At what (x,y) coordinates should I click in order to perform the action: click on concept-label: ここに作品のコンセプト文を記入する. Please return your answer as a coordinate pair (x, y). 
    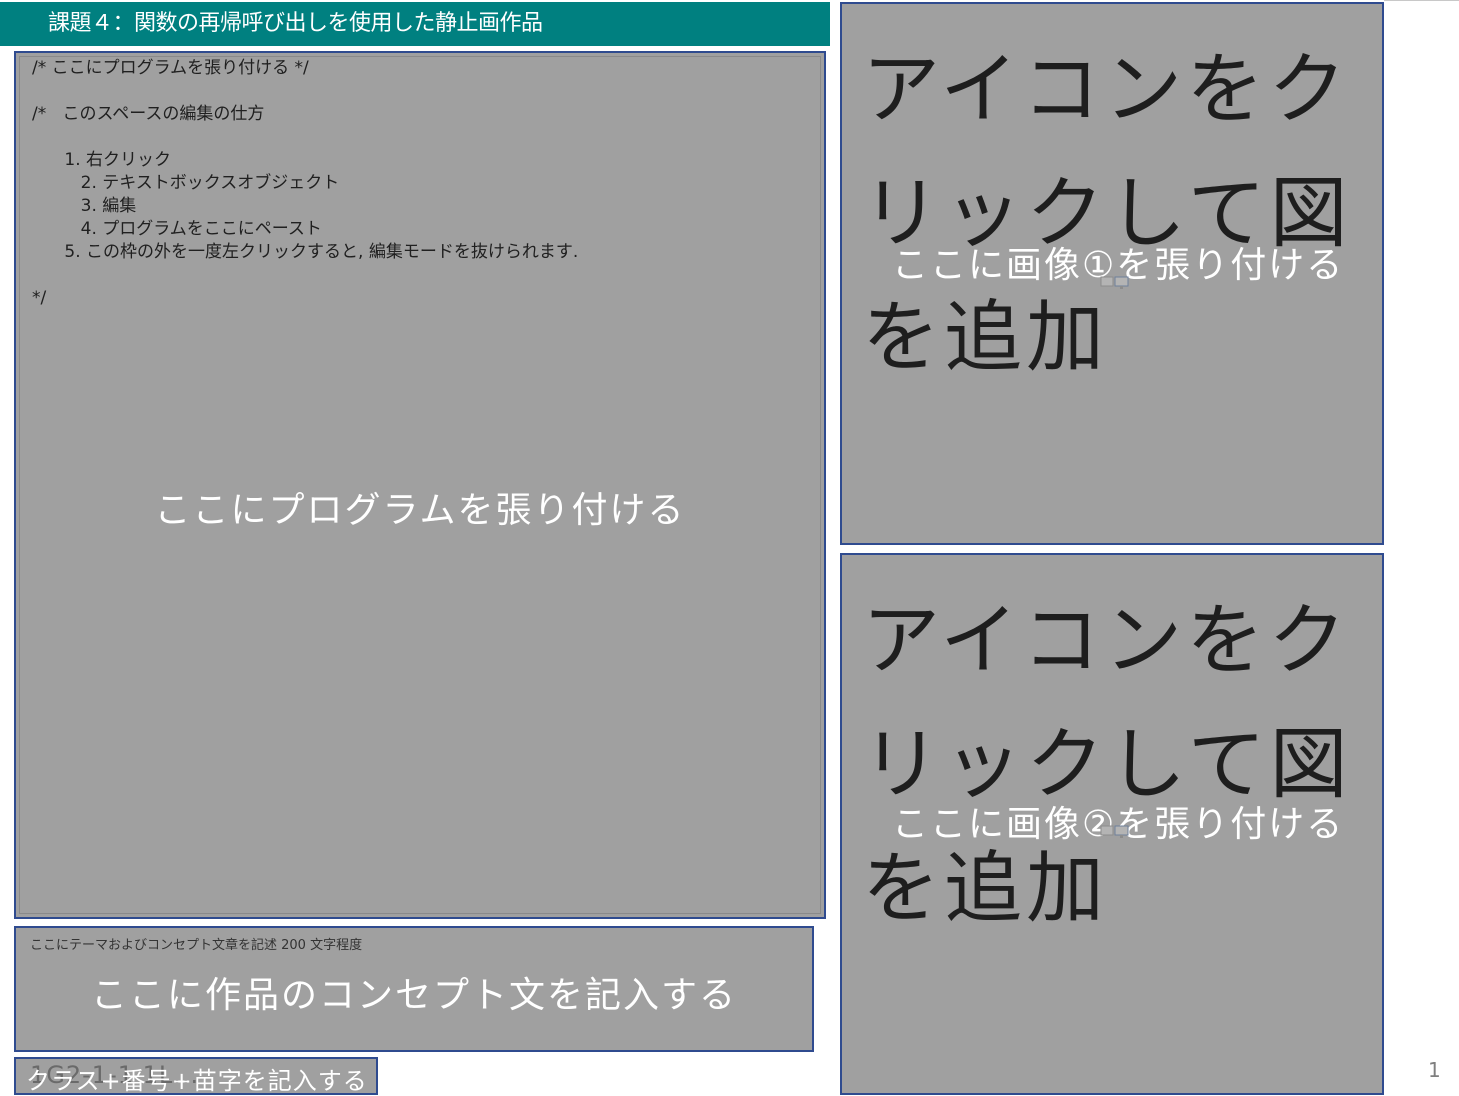
    Looking at the image, I should click on (413, 995).